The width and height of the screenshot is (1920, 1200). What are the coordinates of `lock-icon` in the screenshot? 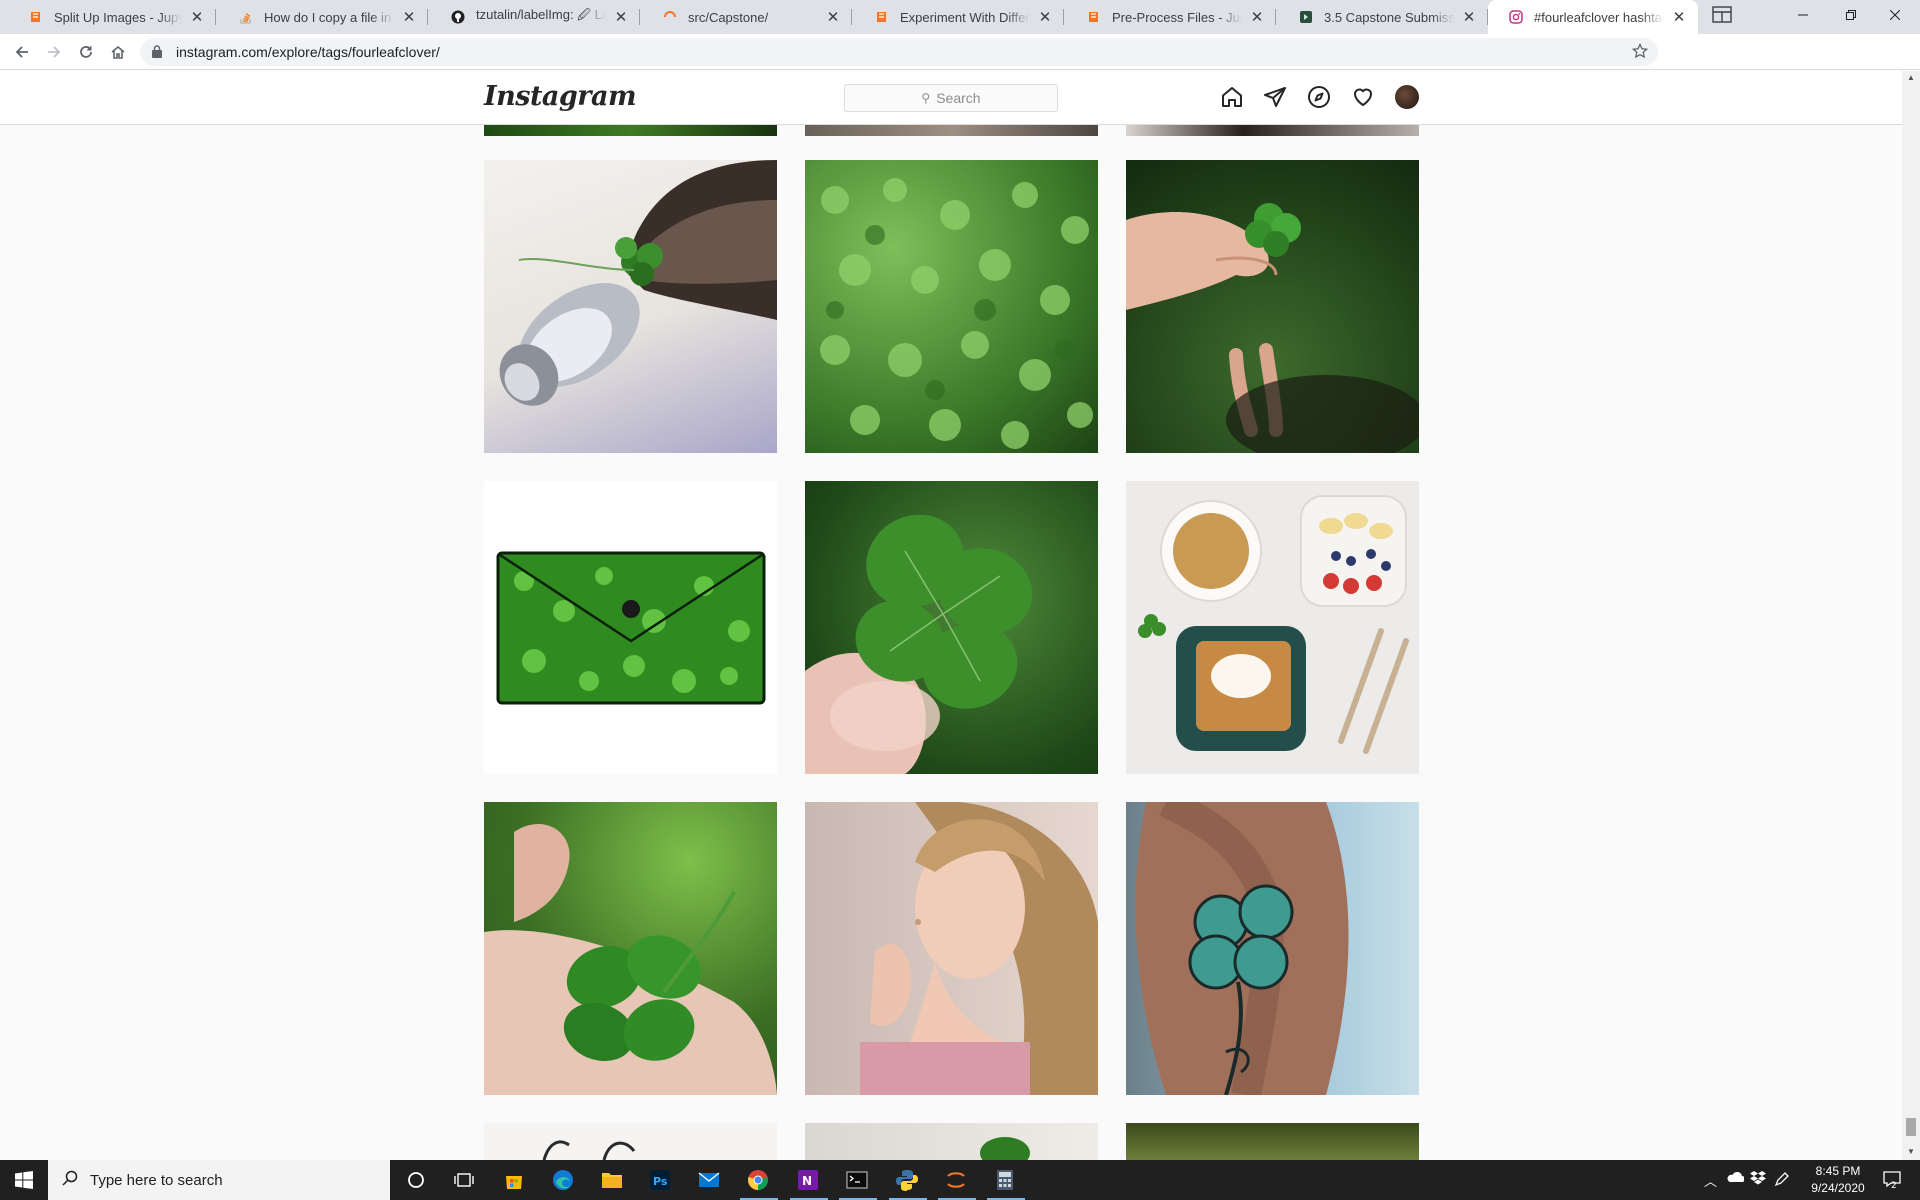 It's located at (158, 52).